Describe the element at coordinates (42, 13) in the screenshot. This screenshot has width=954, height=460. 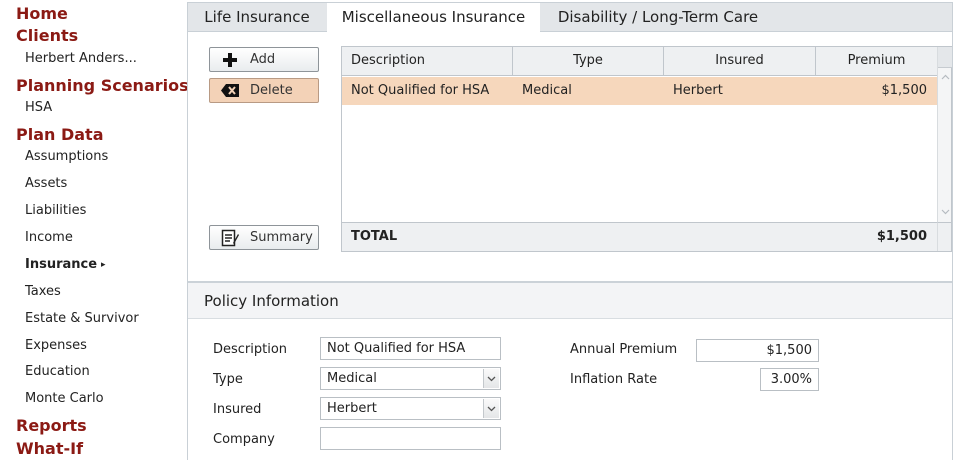
I see `nav-home: Home` at that location.